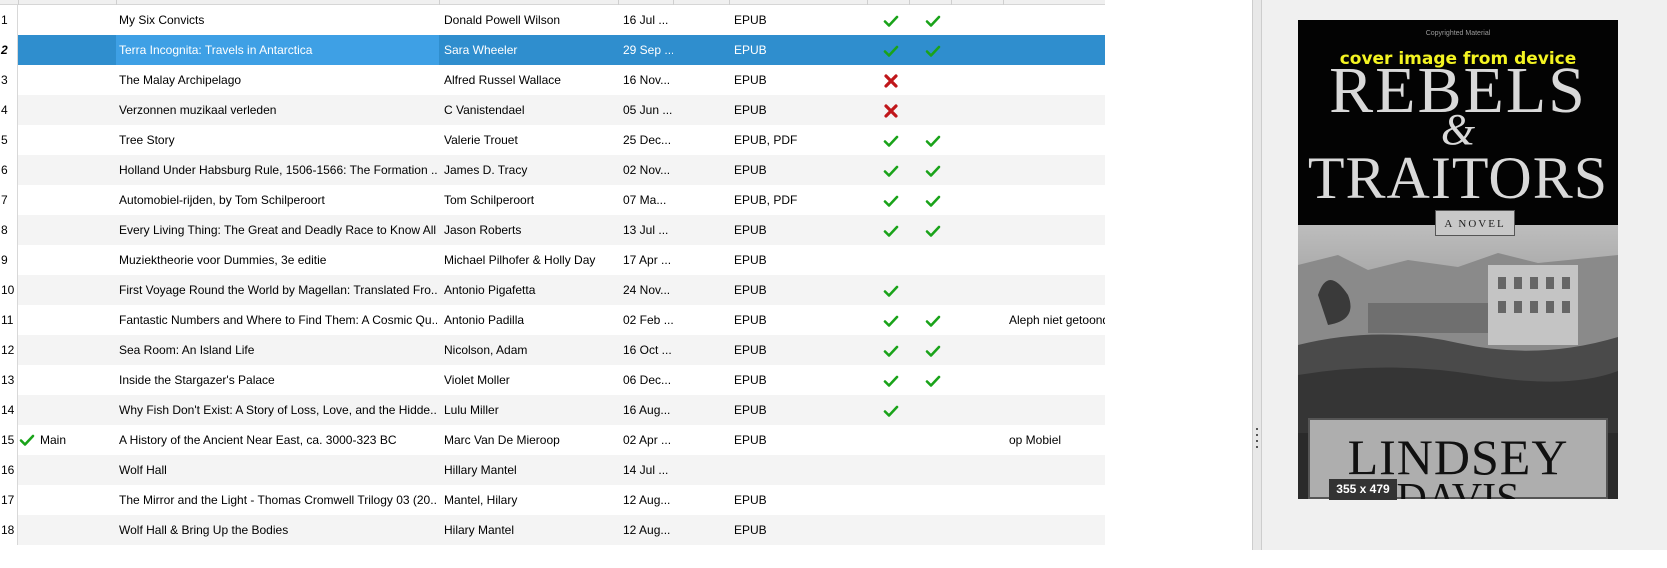 The image size is (1667, 568). What do you see at coordinates (528, 110) in the screenshot?
I see `cell-author: C Vanistendael` at bounding box center [528, 110].